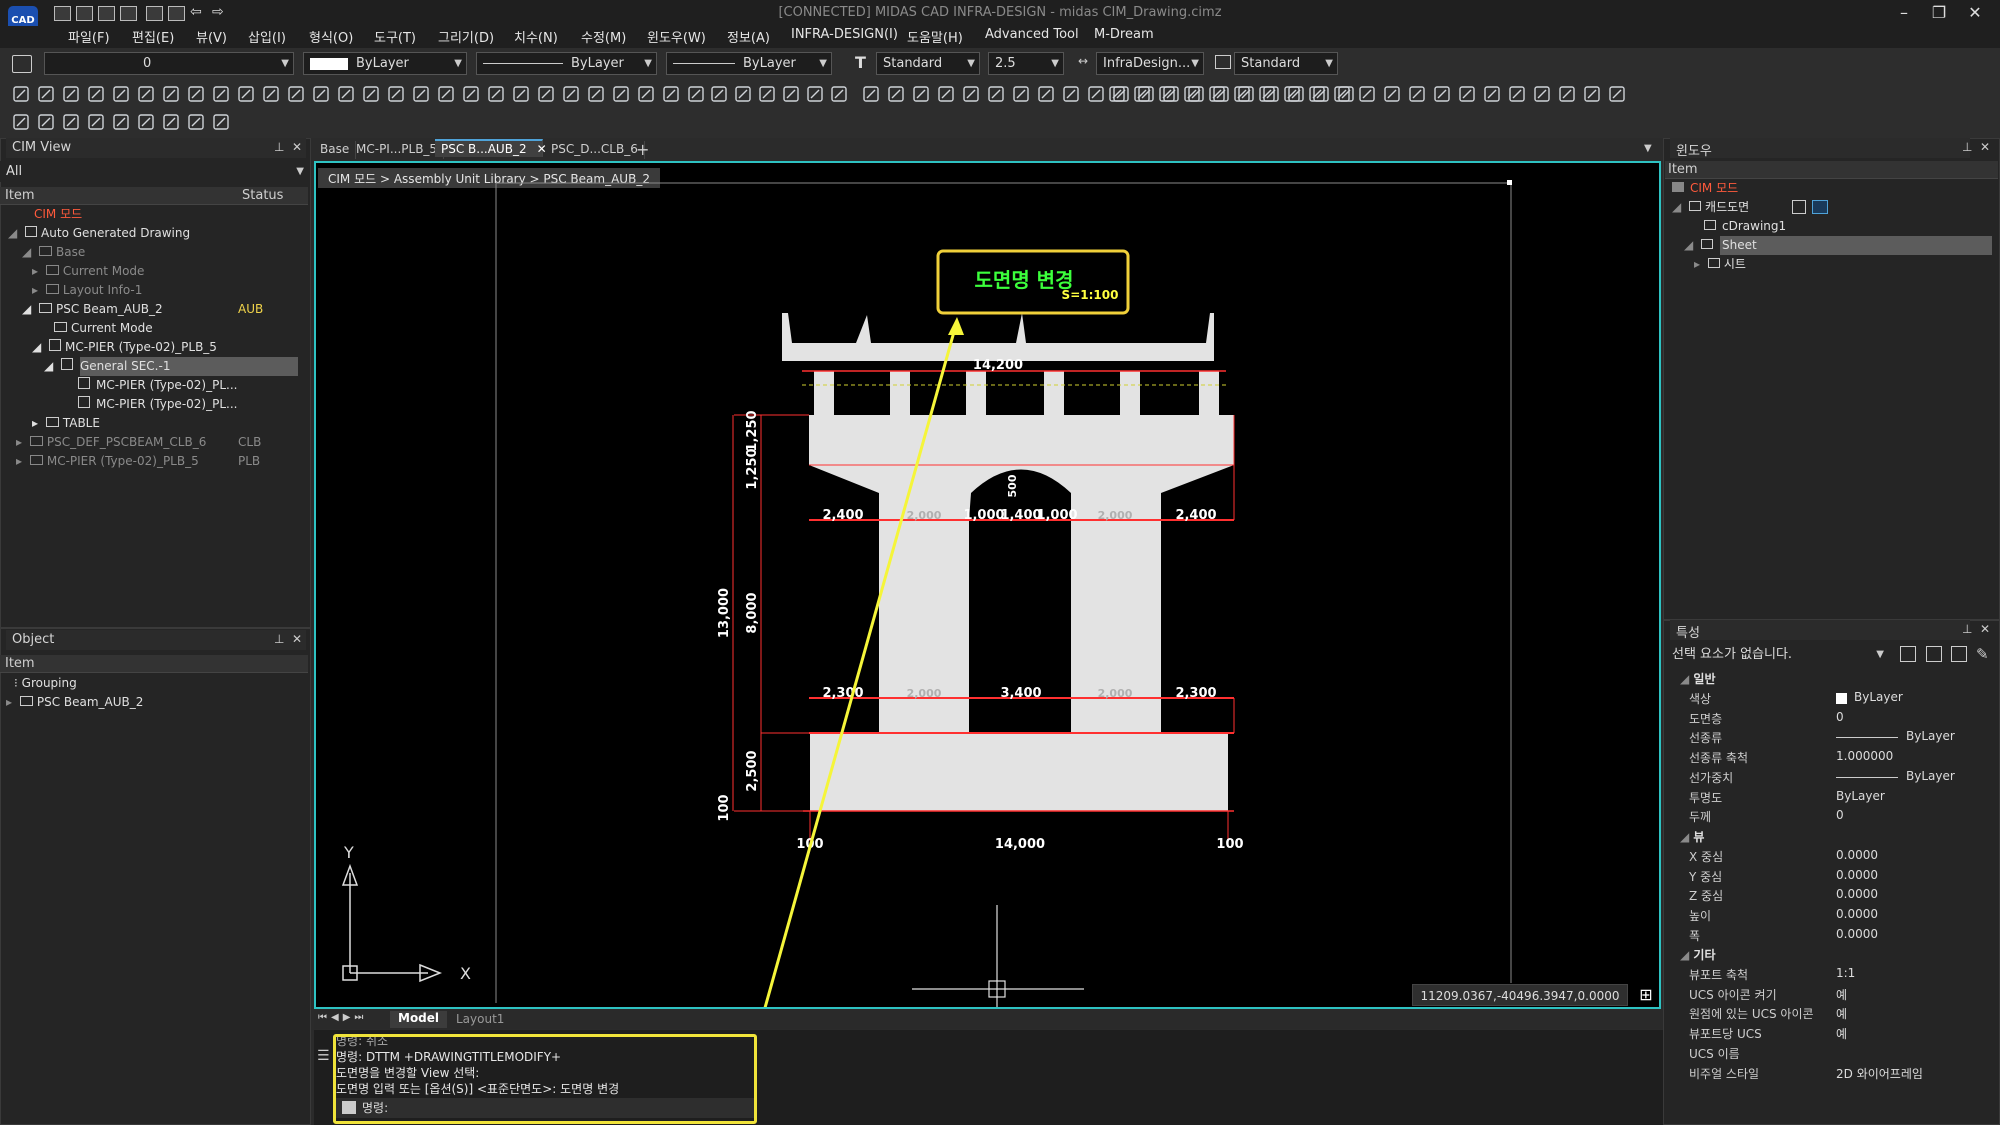 The image size is (2000, 1125). Describe the element at coordinates (1648, 148) in the screenshot. I see `tab-list-icon: ▼` at that location.